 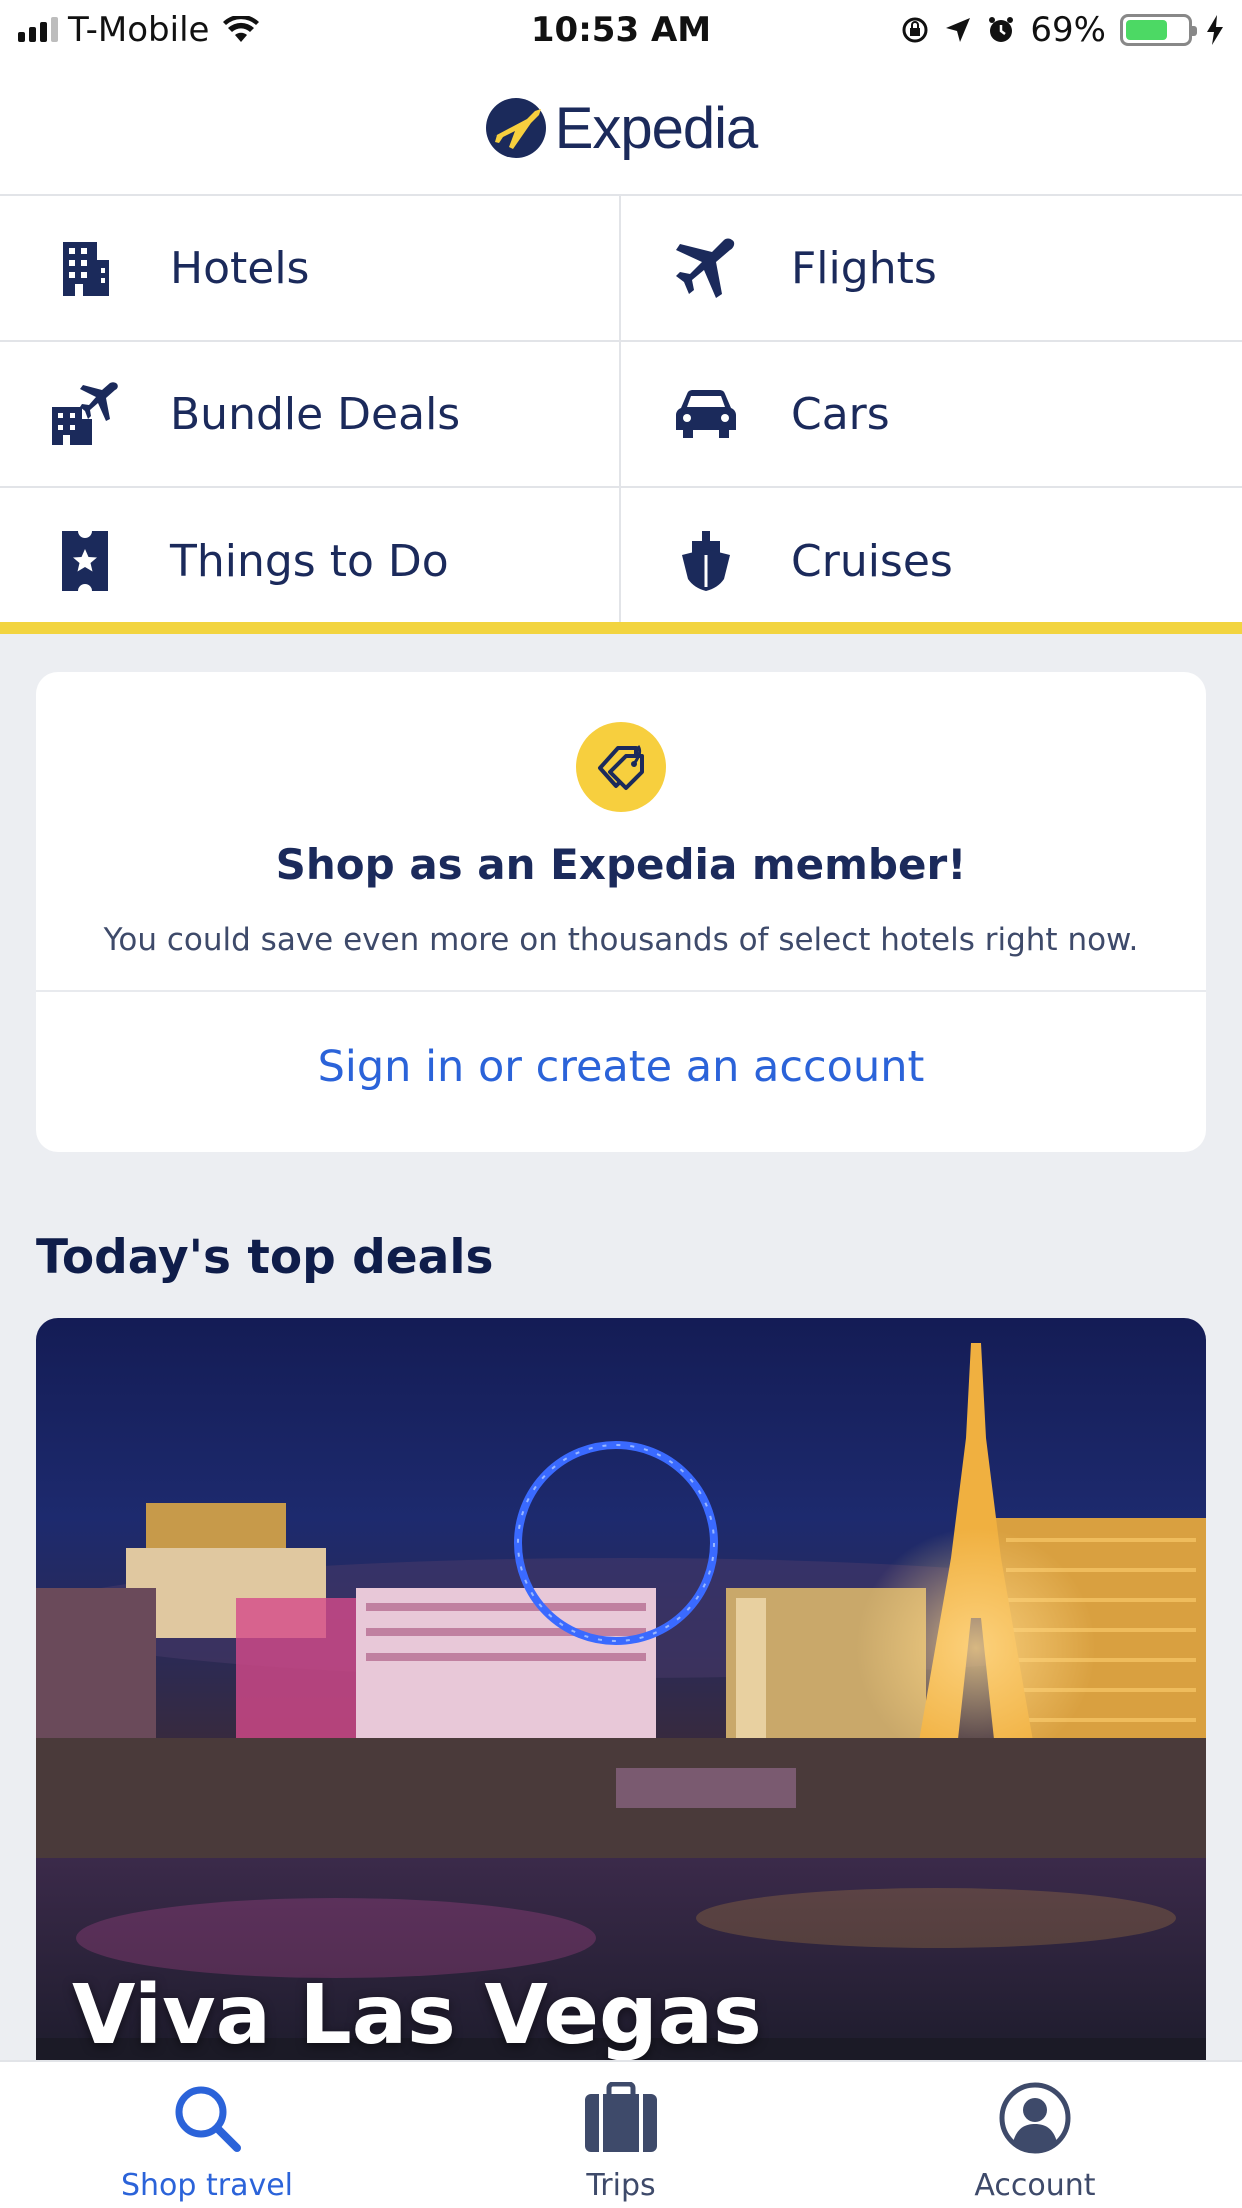 I want to click on category-label: Things to Do, so click(x=309, y=561).